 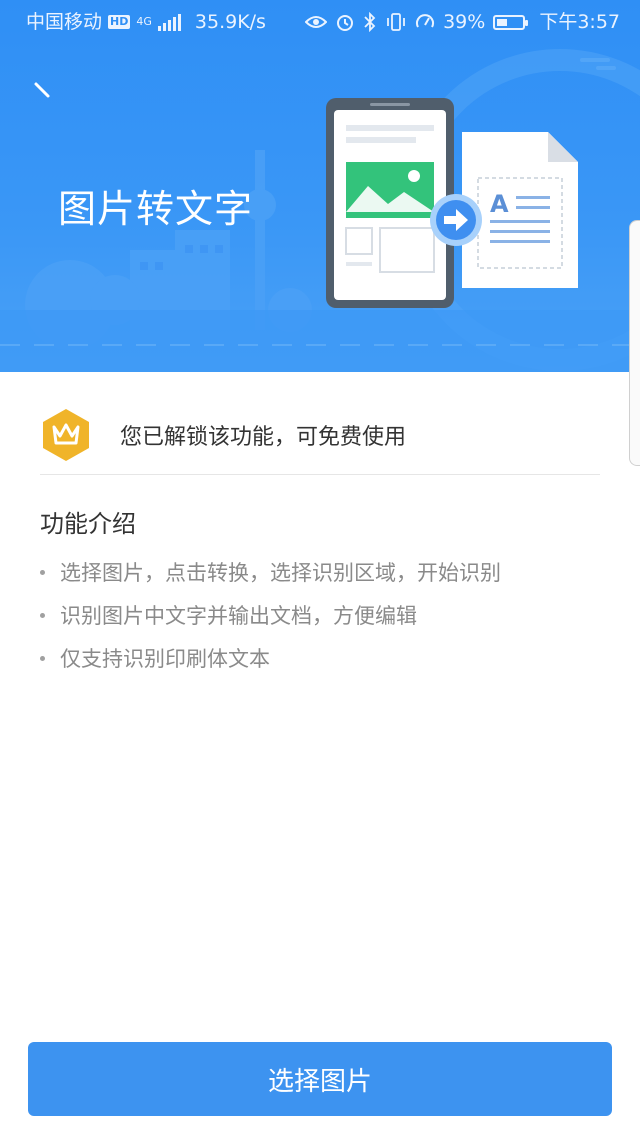 I want to click on bluetooth-icon, so click(x=370, y=22).